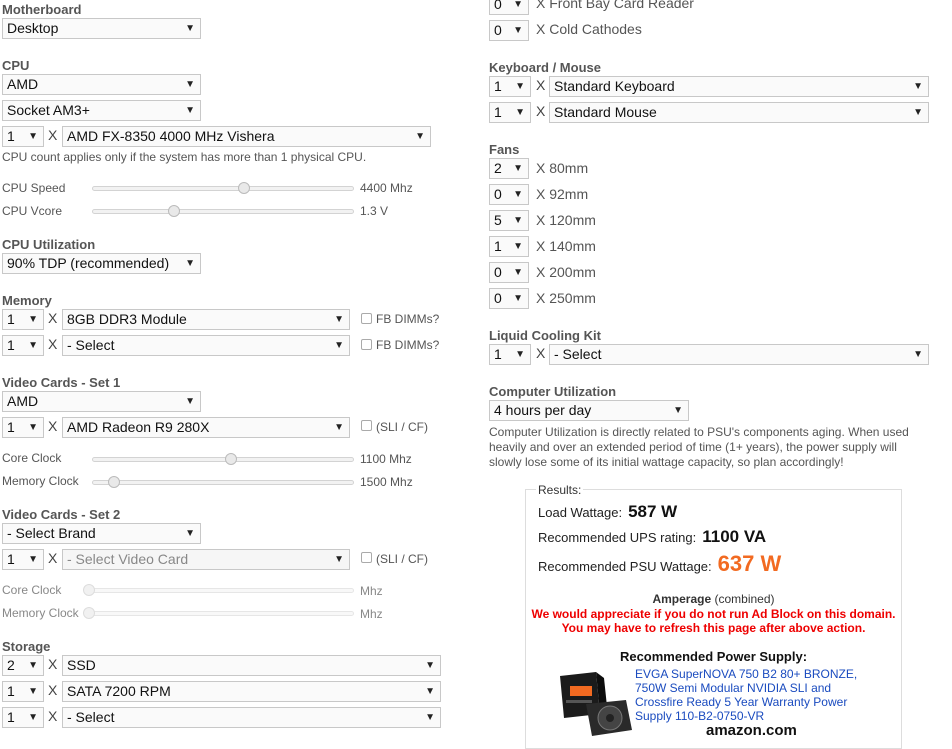  What do you see at coordinates (206, 319) in the screenshot?
I see `memory-module-select: 8GB DDR3 Module ▼` at bounding box center [206, 319].